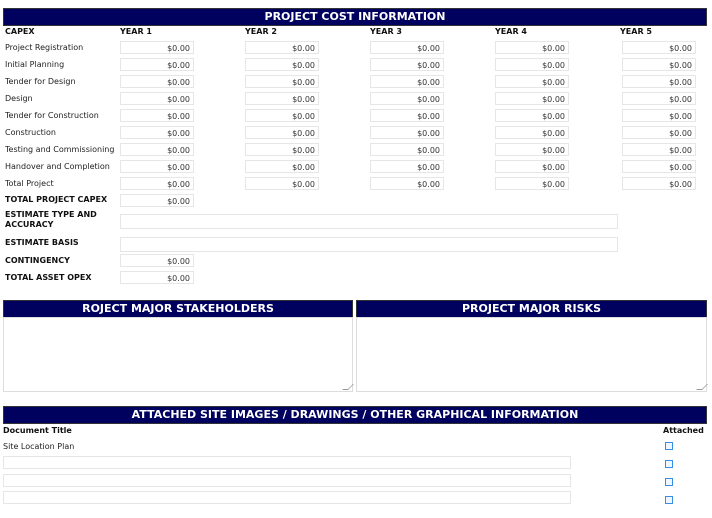  Describe the element at coordinates (157, 200) in the screenshot. I see `total-capex-input: $0.00` at that location.